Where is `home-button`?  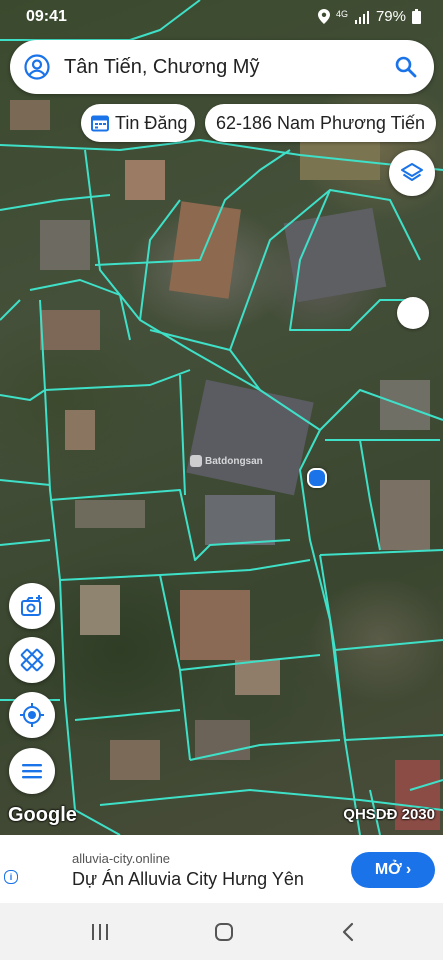 home-button is located at coordinates (224, 932).